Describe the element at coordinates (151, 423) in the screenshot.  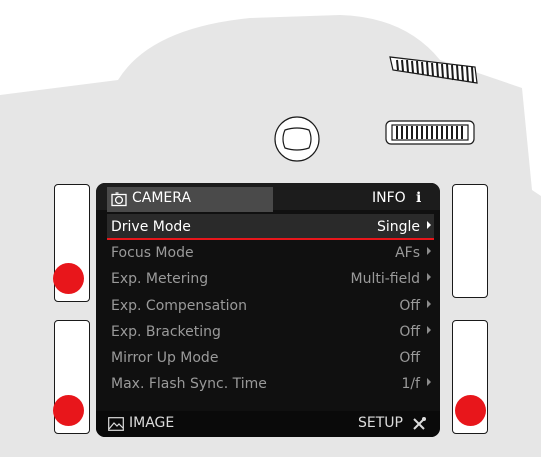
I see `image-tab-label: IMAGE` at that location.